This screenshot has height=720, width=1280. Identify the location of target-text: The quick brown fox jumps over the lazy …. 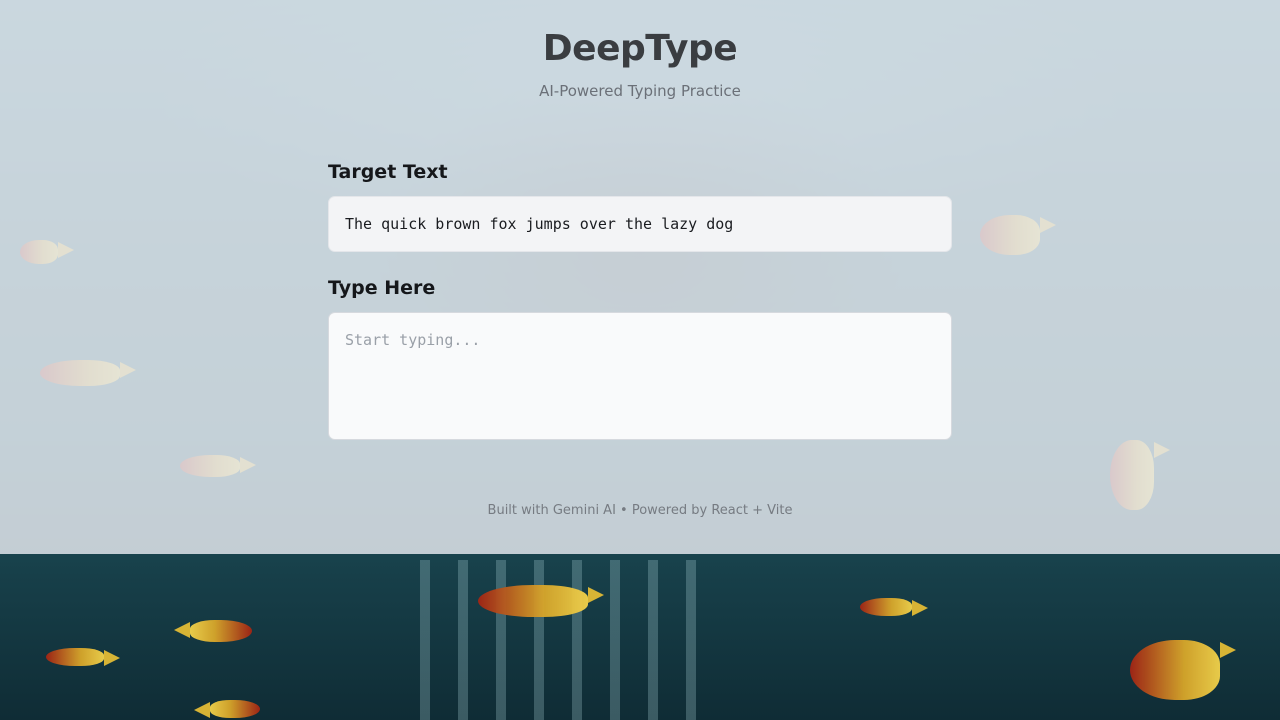
(539, 224).